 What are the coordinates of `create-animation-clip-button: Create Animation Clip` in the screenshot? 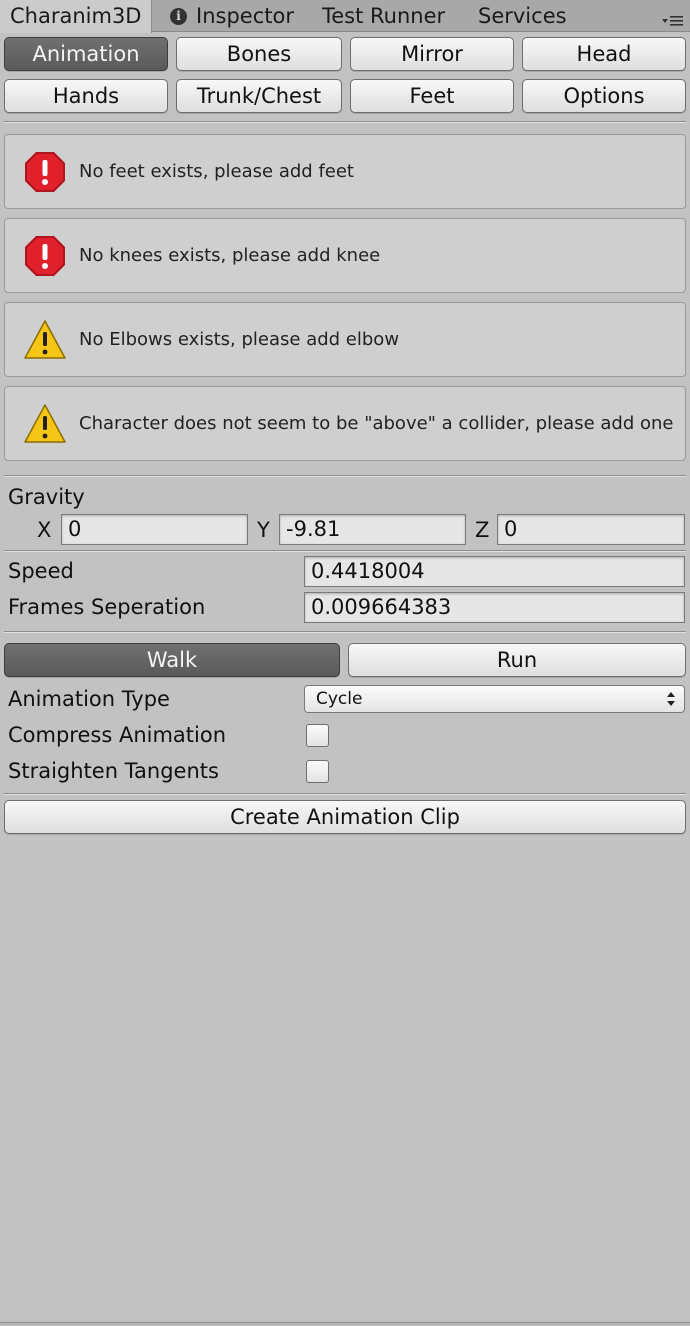 It's located at (345, 817).